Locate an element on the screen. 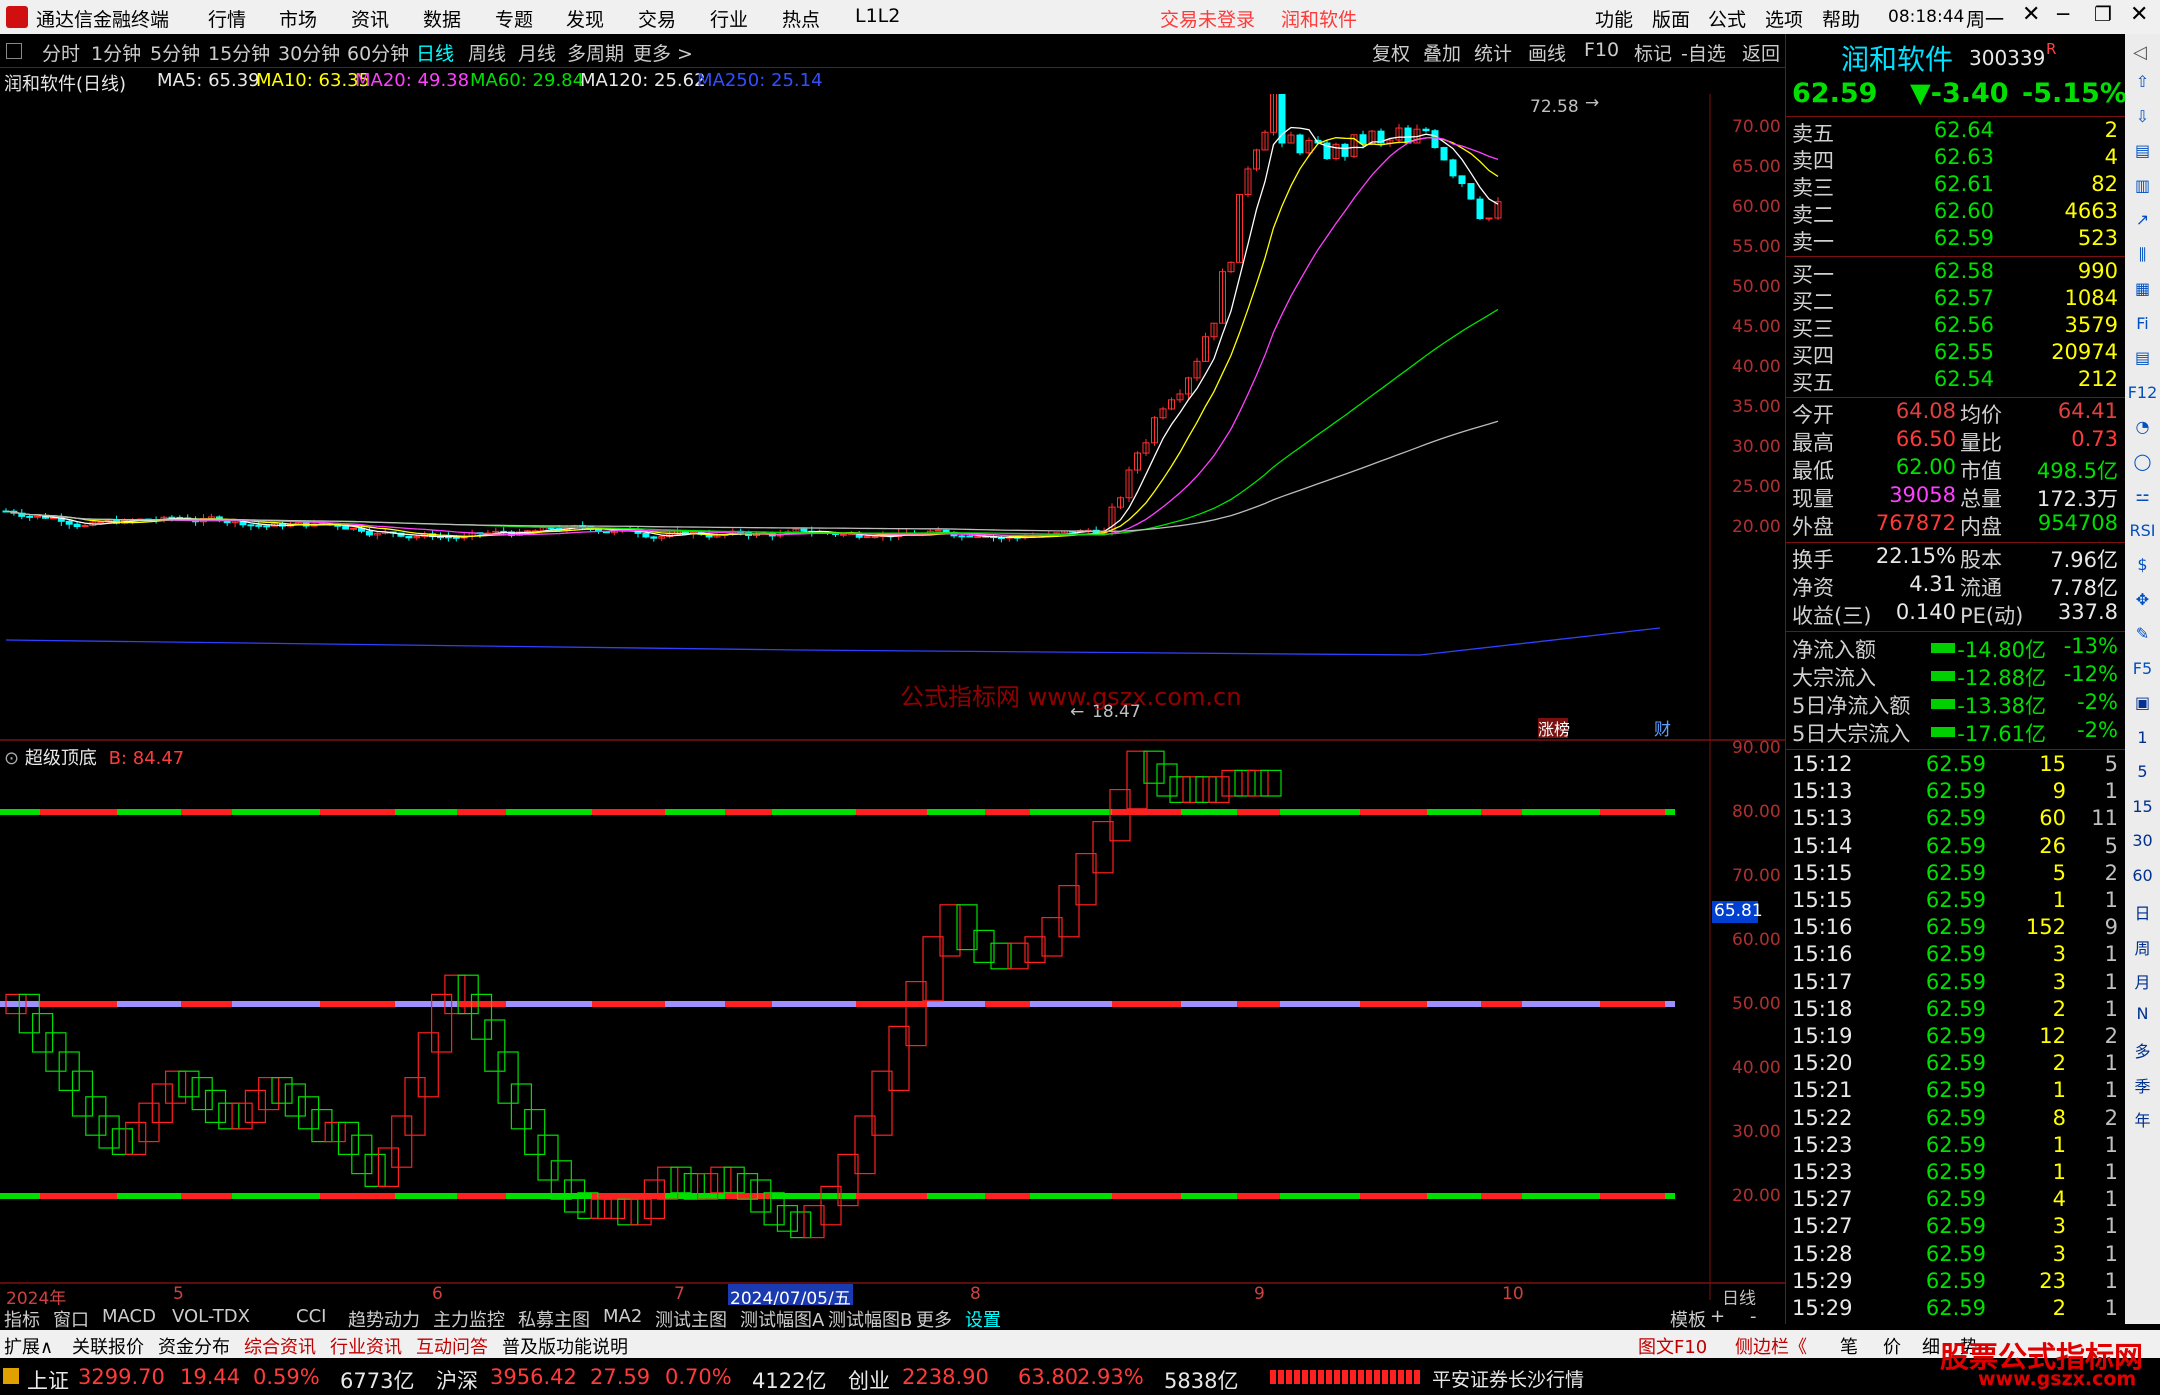 The height and width of the screenshot is (1395, 2160). close-window-icon: ✕ is located at coordinates (2139, 14).